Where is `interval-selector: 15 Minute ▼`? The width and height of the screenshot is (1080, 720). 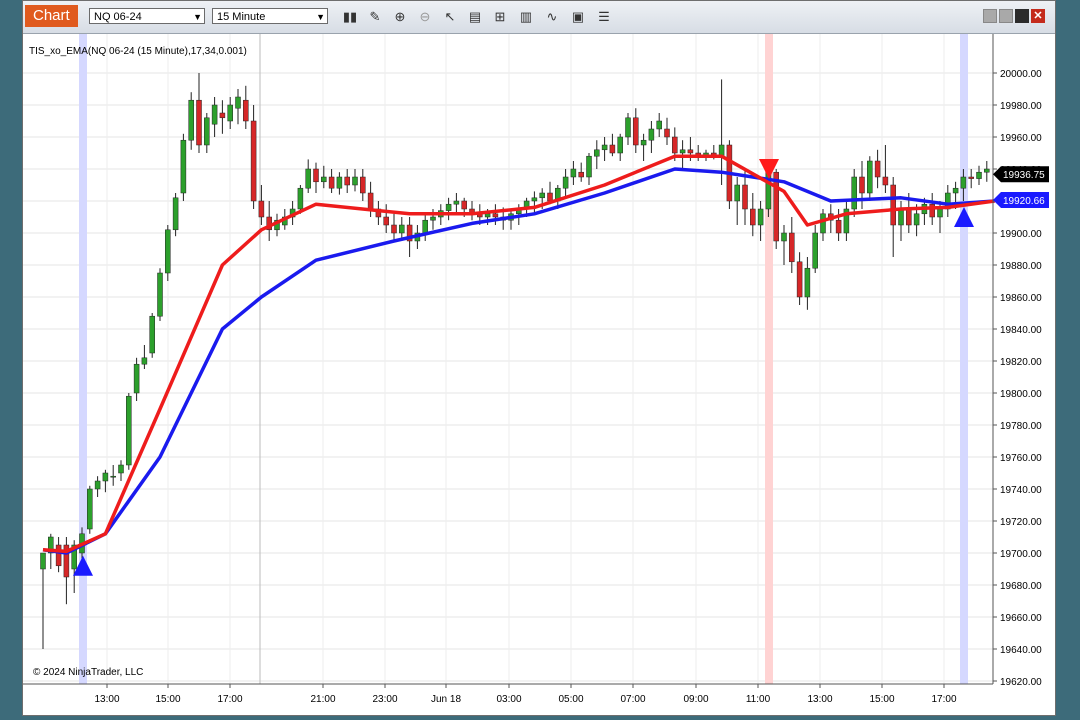 interval-selector: 15 Minute ▼ is located at coordinates (270, 16).